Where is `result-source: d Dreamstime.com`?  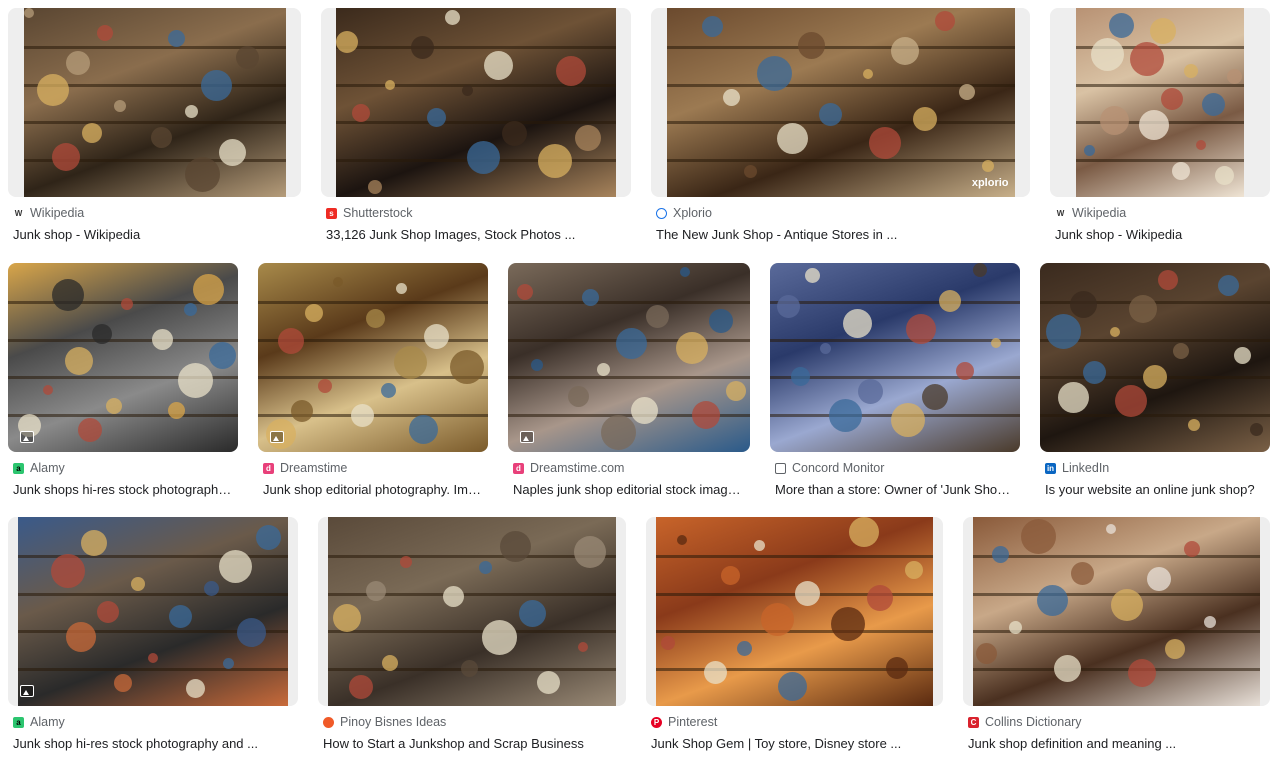 result-source: d Dreamstime.com is located at coordinates (568, 468).